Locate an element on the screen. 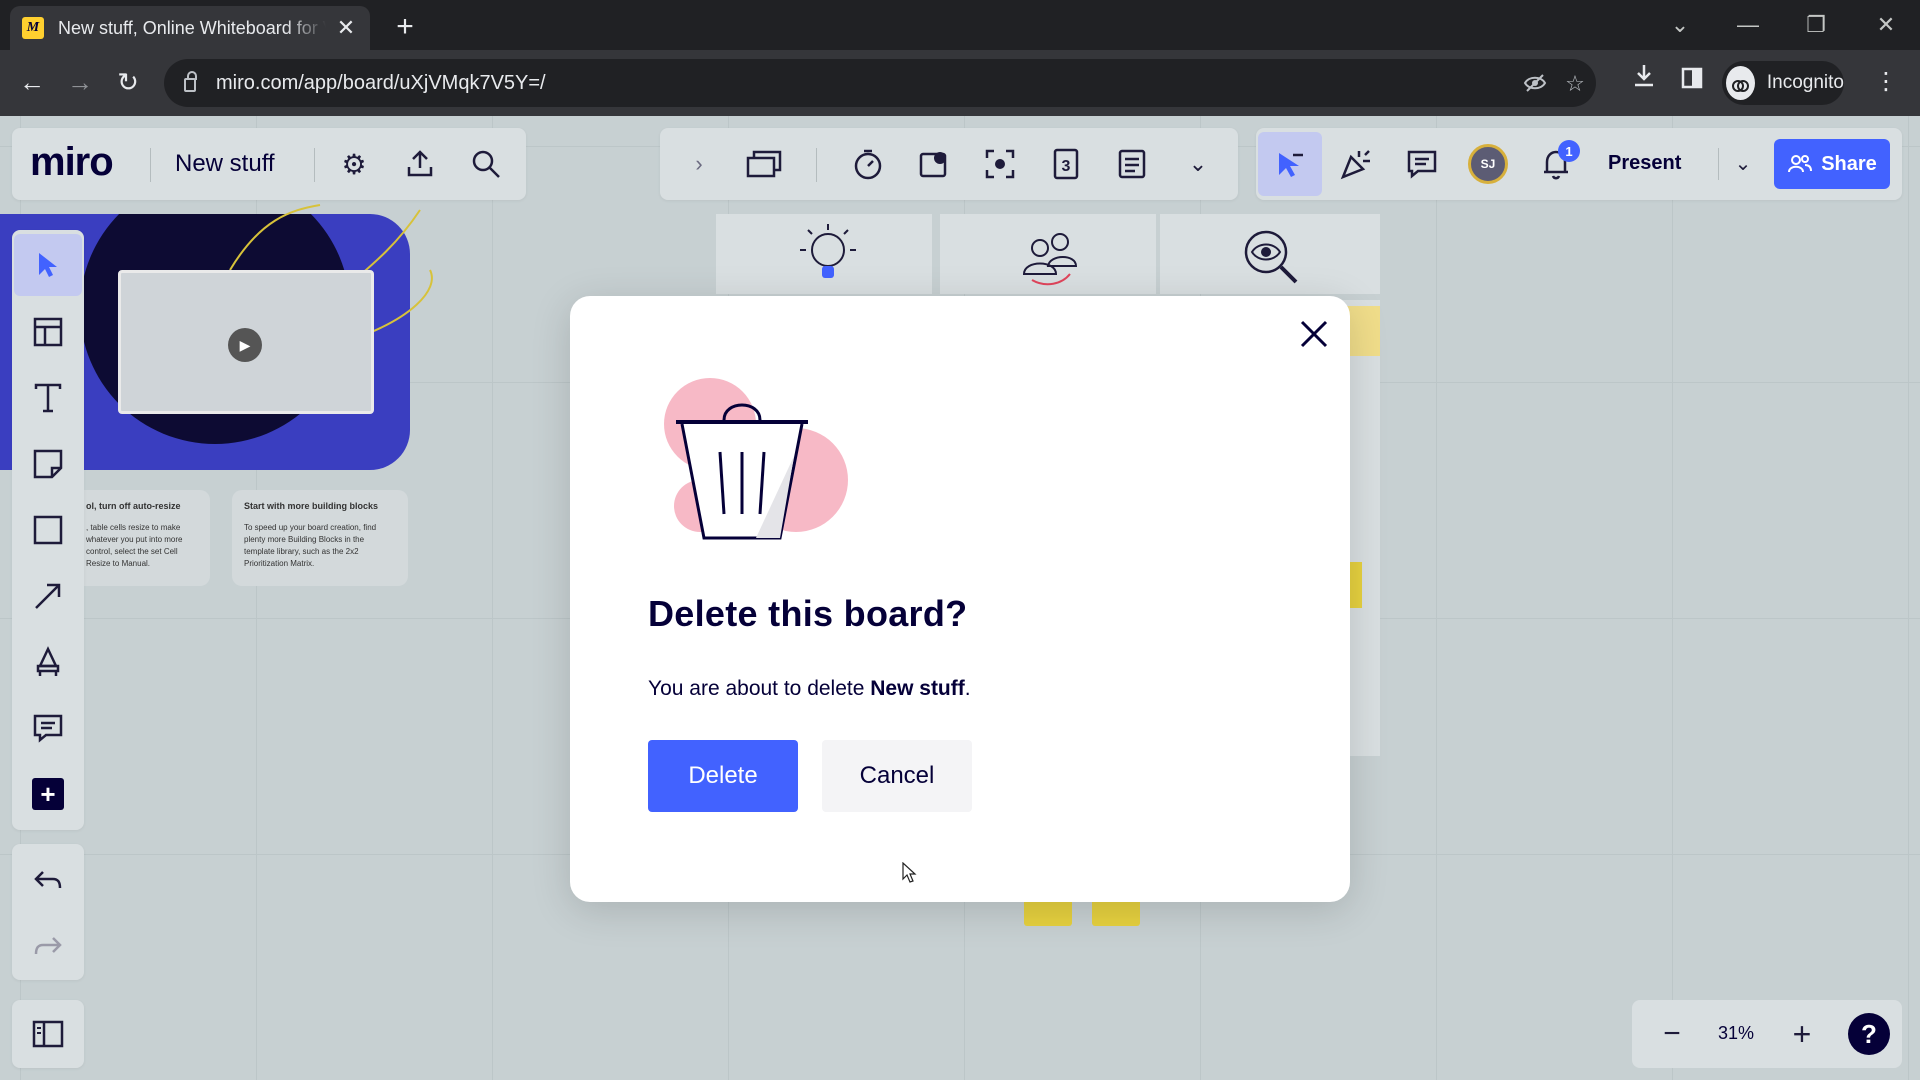 The height and width of the screenshot is (1080, 1920). undo-icon is located at coordinates (48, 880).